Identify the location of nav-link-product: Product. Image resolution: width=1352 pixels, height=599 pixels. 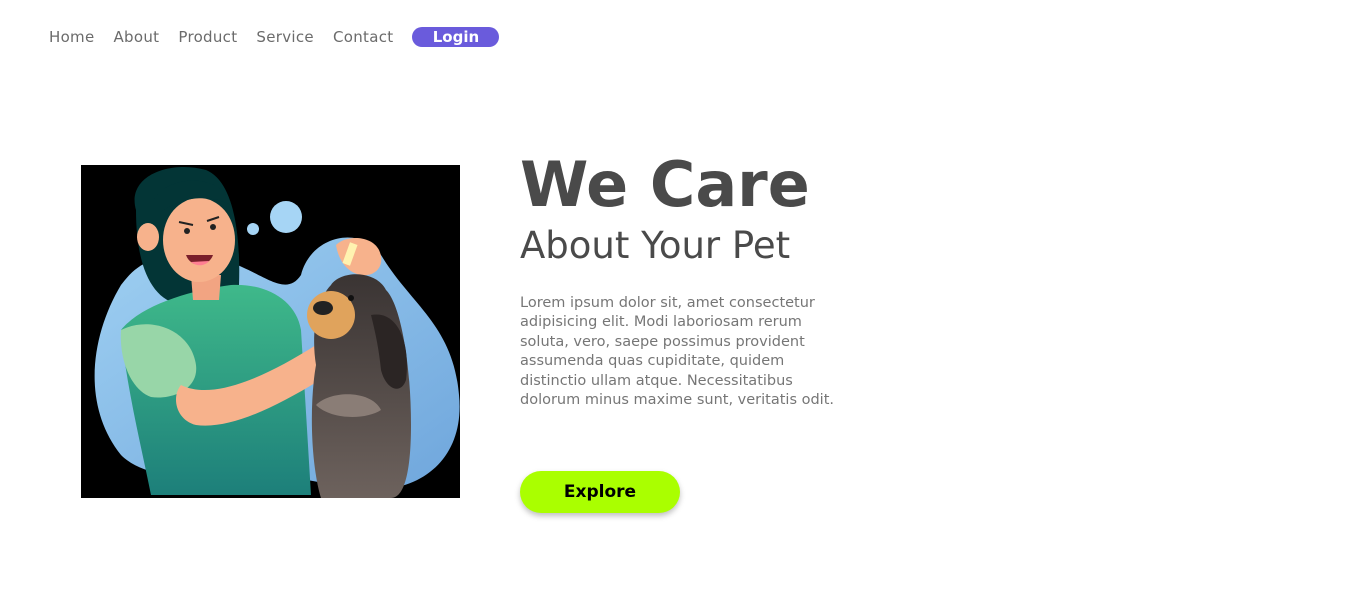
(207, 37).